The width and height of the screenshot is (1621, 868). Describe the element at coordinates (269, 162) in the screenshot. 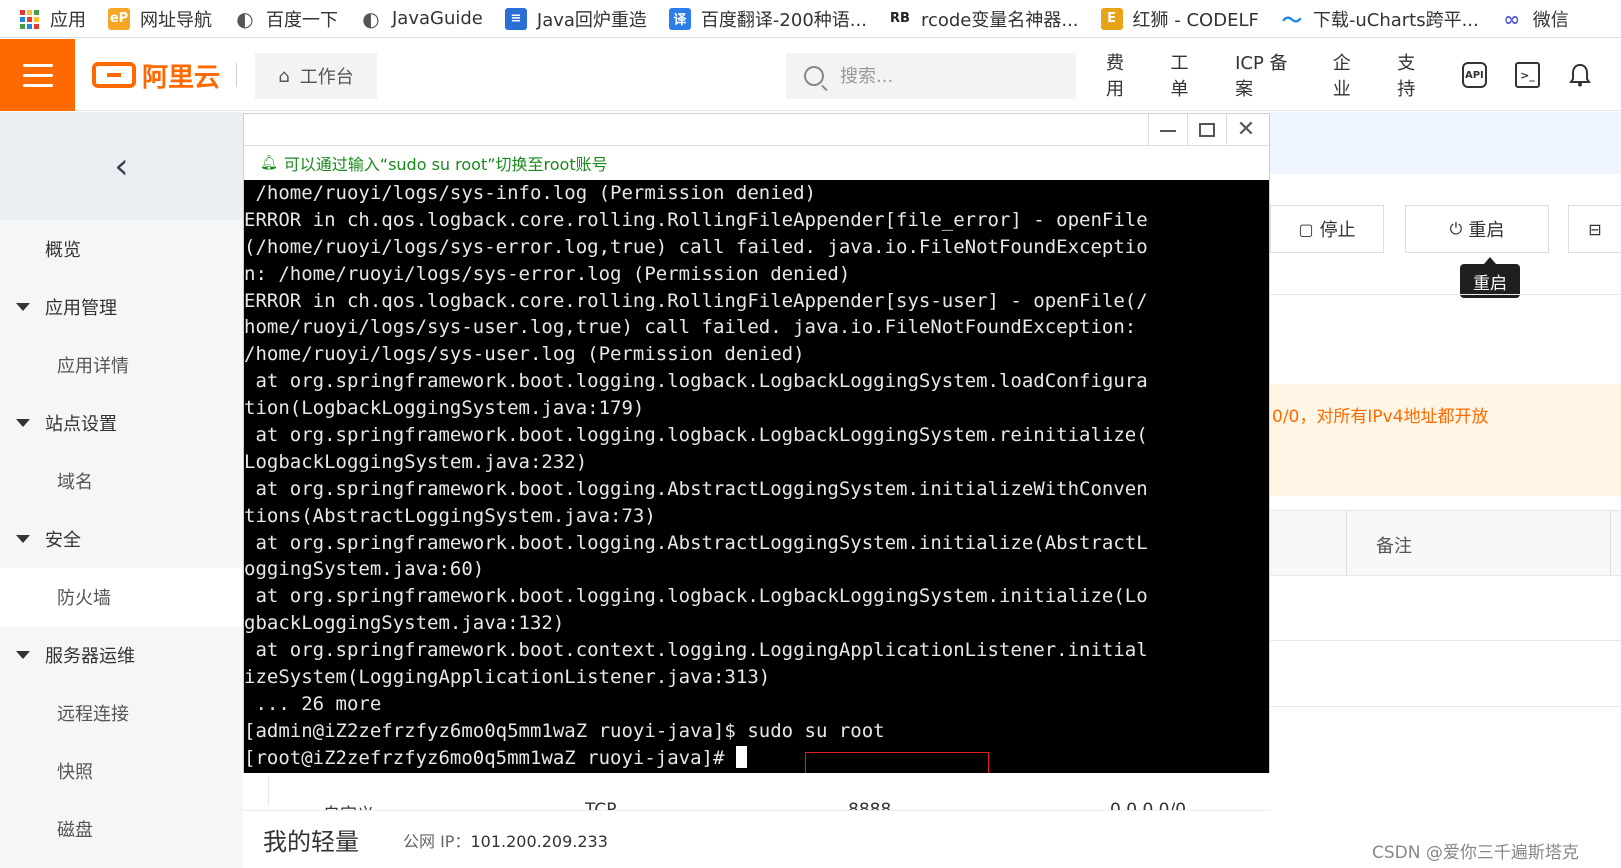

I see `bell-icon: 🔔︎` at that location.